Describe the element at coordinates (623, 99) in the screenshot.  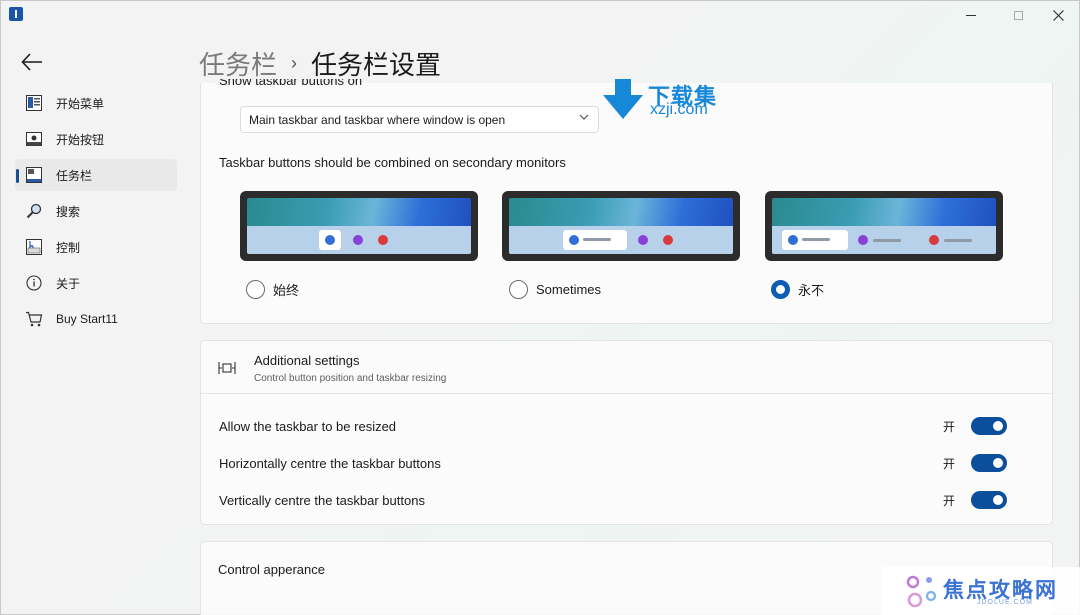
I see `download-arrow-icon` at that location.